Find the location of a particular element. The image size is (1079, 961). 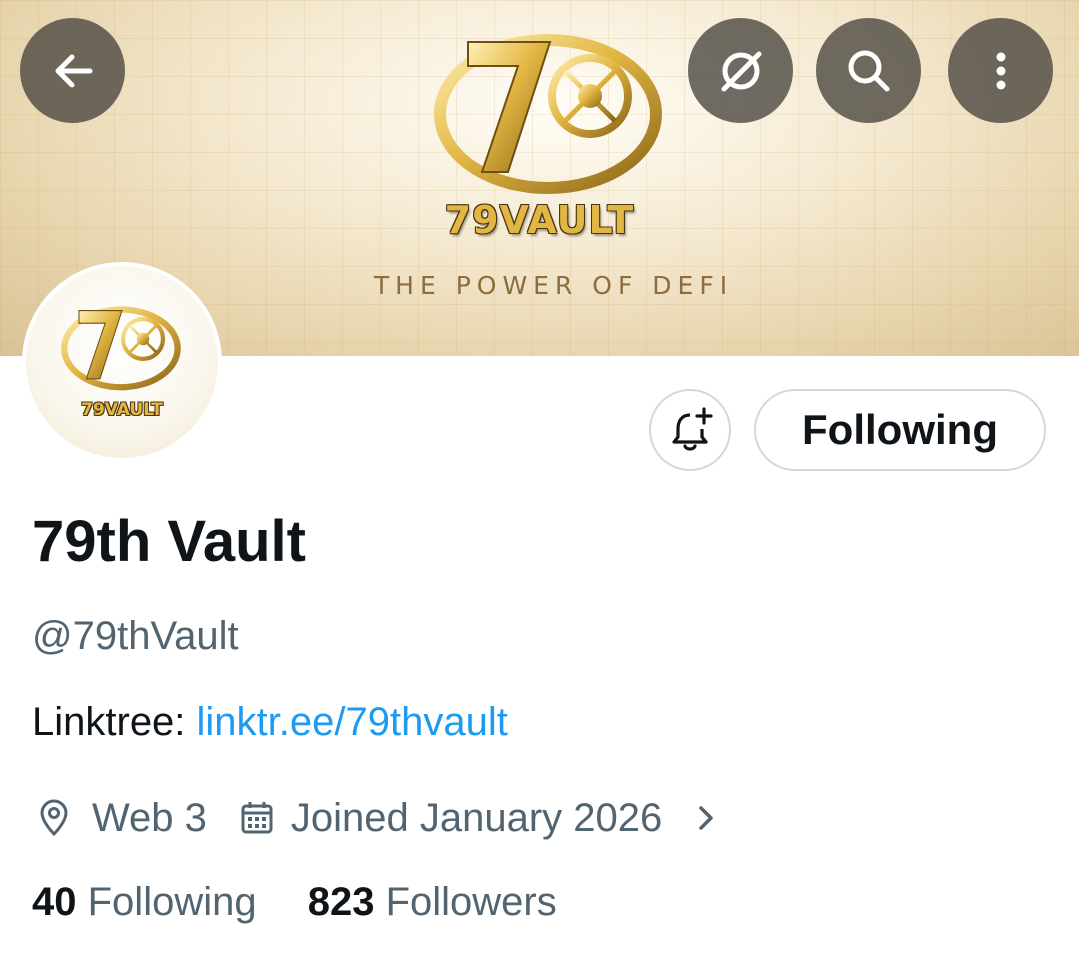

location-text: Web 3 is located at coordinates (149, 817).